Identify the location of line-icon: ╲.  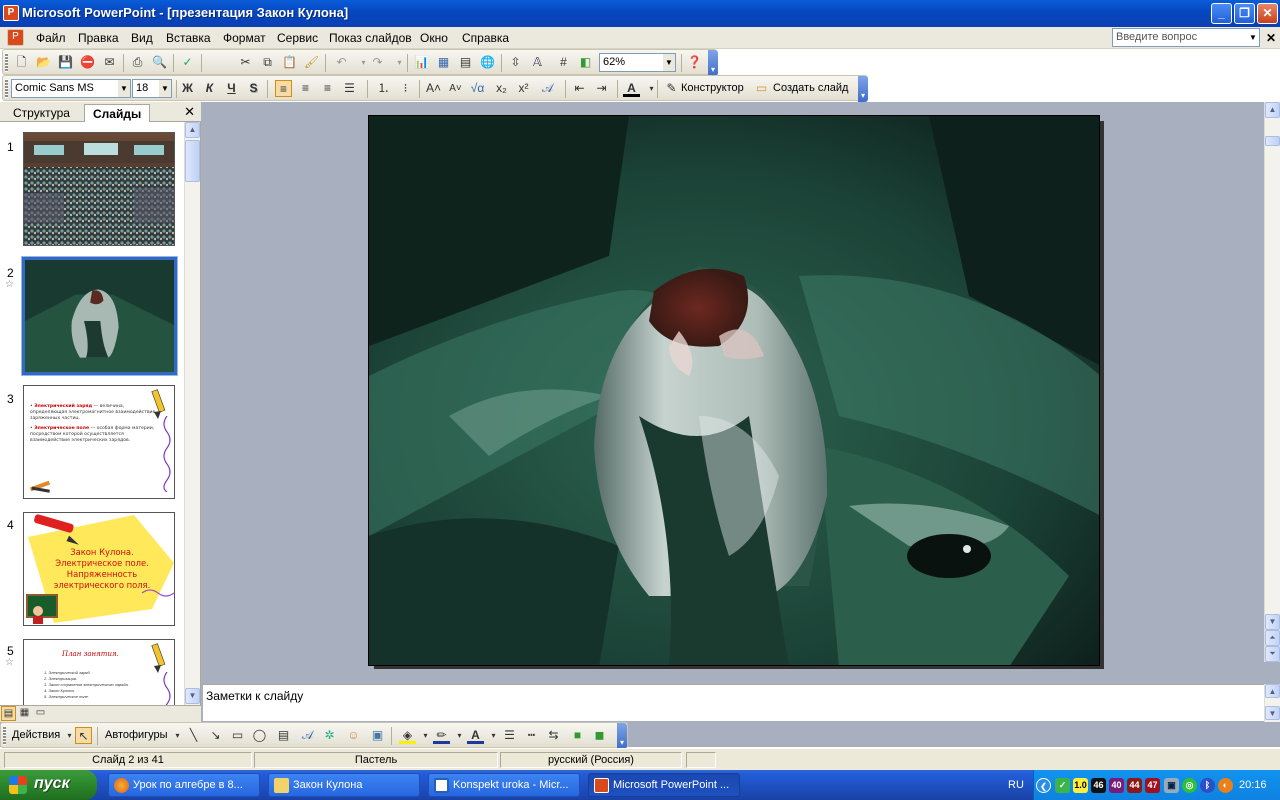
(193, 735).